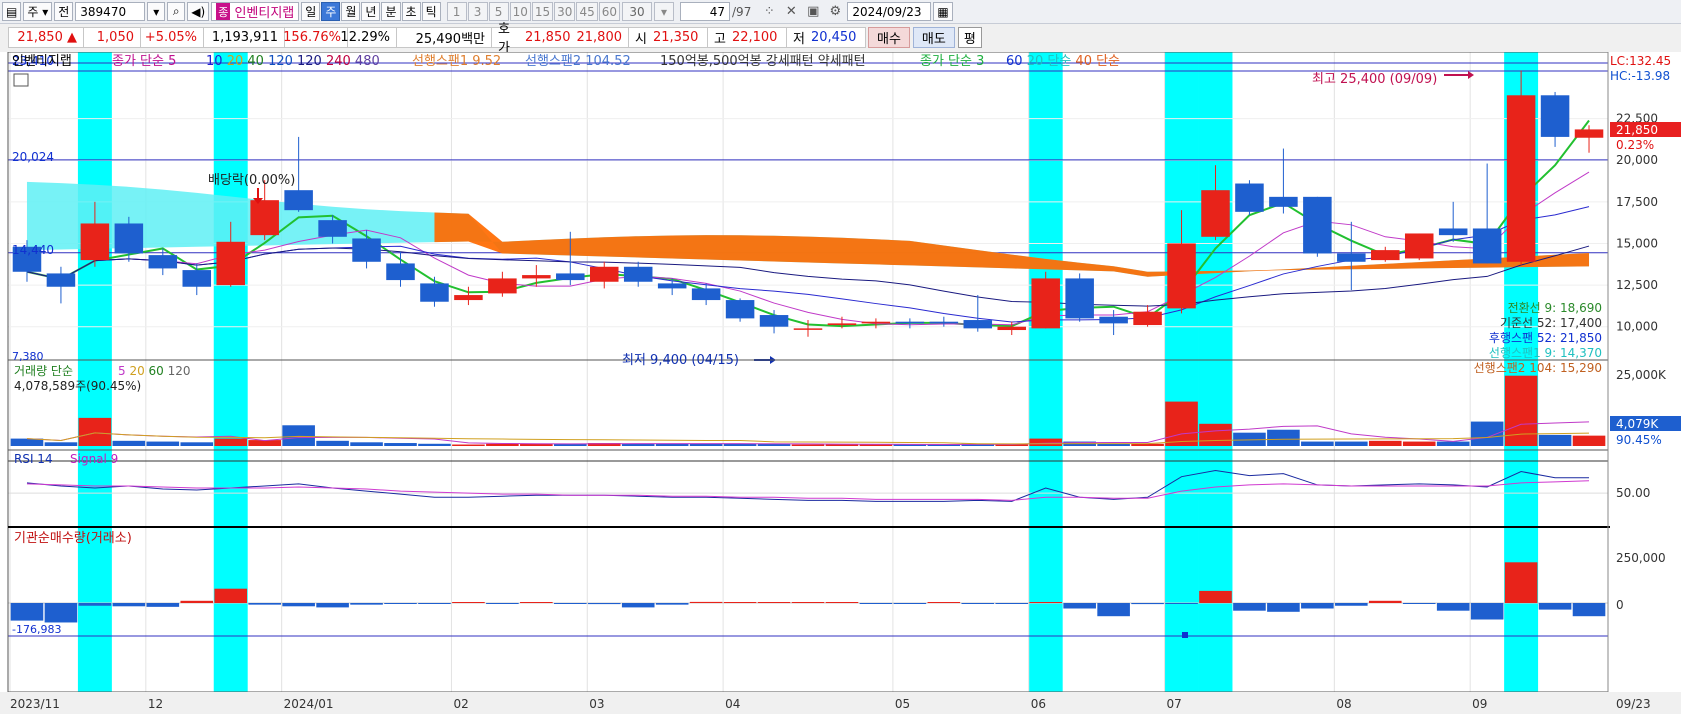 Image resolution: width=1681 pixels, height=714 pixels. I want to click on inst-axis-zero: 0, so click(1620, 605).